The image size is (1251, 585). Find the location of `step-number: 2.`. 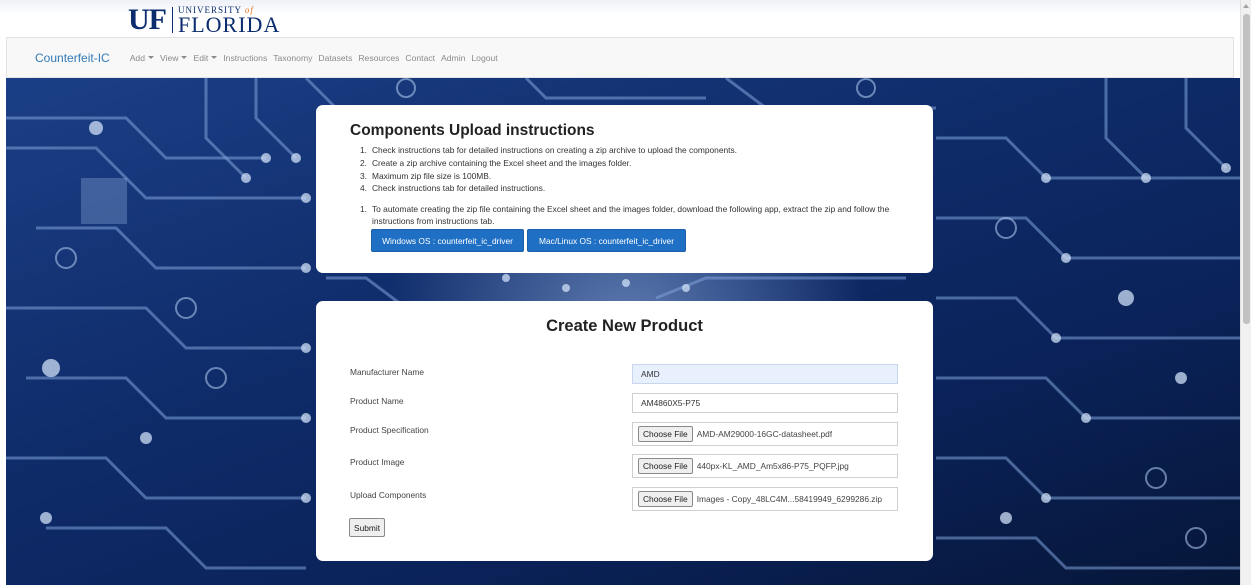

step-number: 2. is located at coordinates (363, 162).